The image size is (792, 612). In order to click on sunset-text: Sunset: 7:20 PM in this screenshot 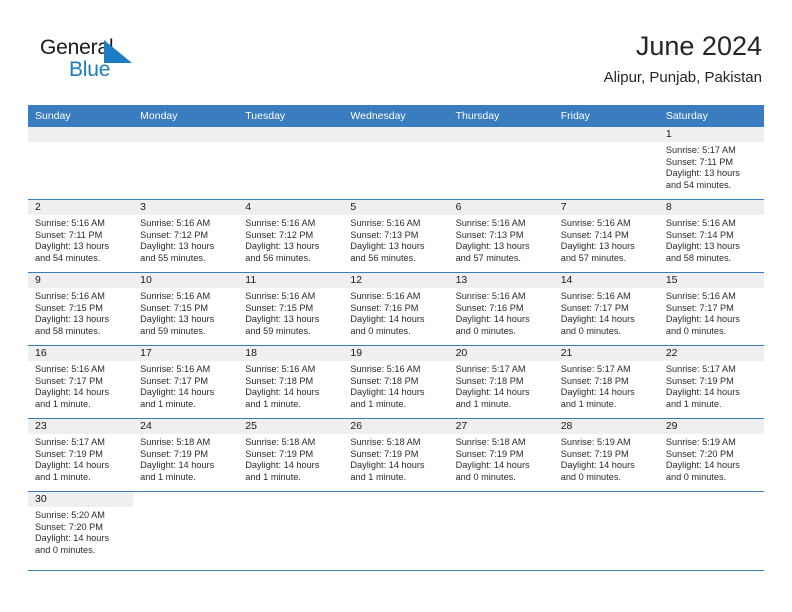, I will do `click(699, 453)`.